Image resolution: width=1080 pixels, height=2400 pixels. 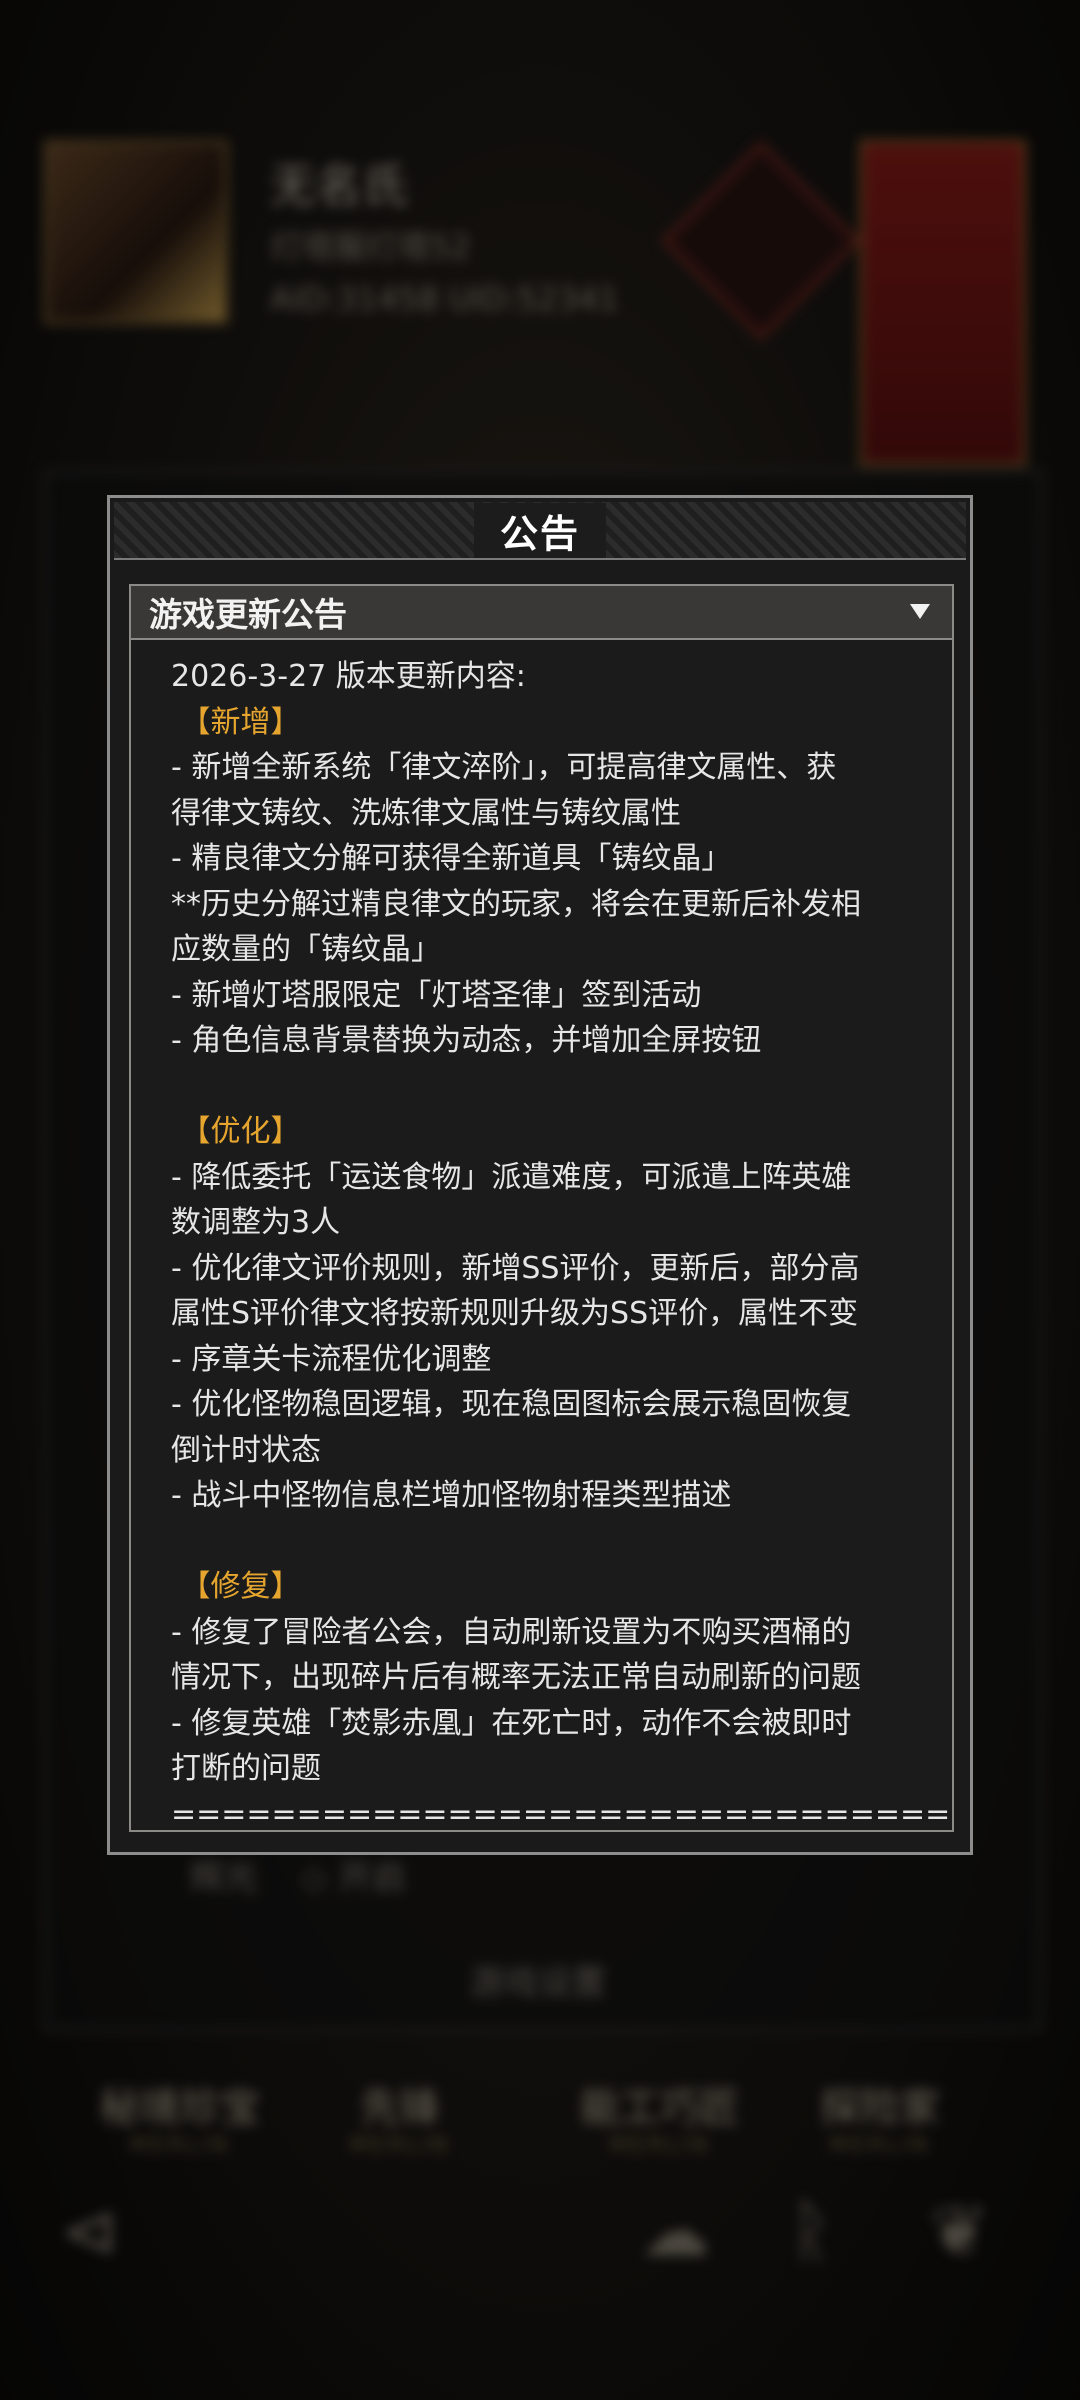 What do you see at coordinates (236, 1586) in the screenshot?
I see `section-heading: 【修复】` at bounding box center [236, 1586].